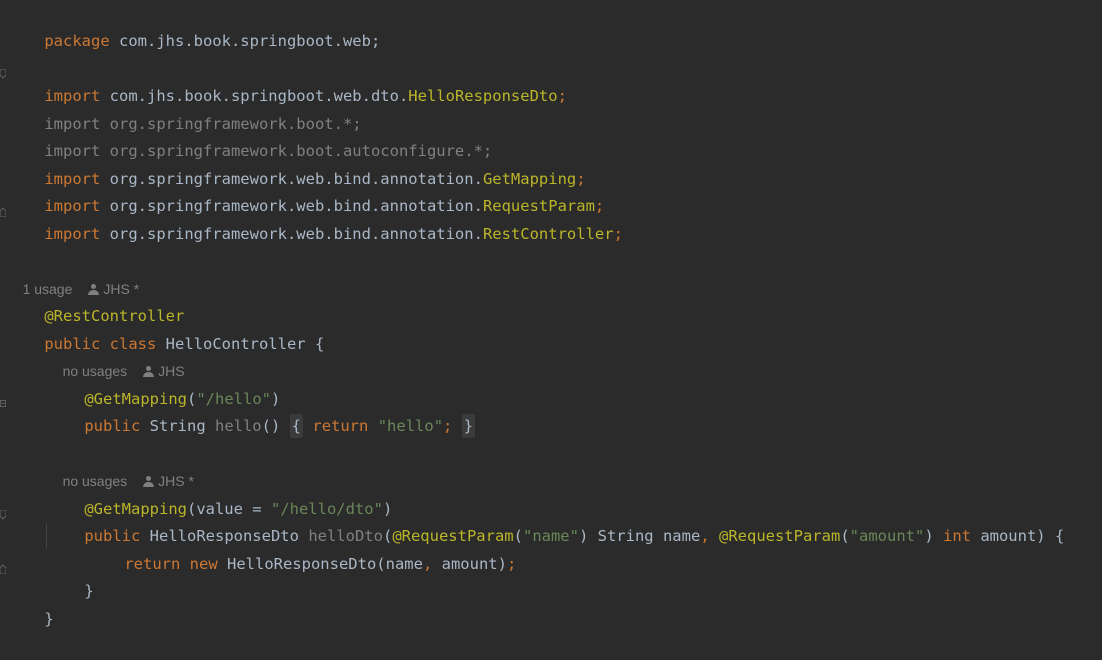 The width and height of the screenshot is (1102, 660). What do you see at coordinates (3, 401) in the screenshot?
I see `fold-collapsed-icon` at bounding box center [3, 401].